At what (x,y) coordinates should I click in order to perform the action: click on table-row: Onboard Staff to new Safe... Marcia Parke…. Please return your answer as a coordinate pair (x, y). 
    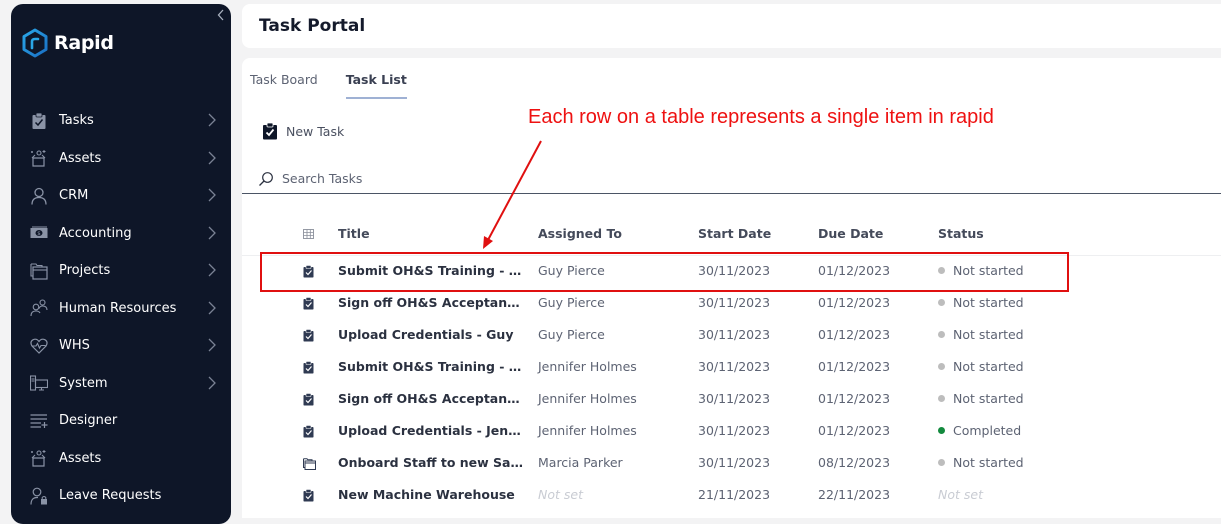
    Looking at the image, I should click on (731, 464).